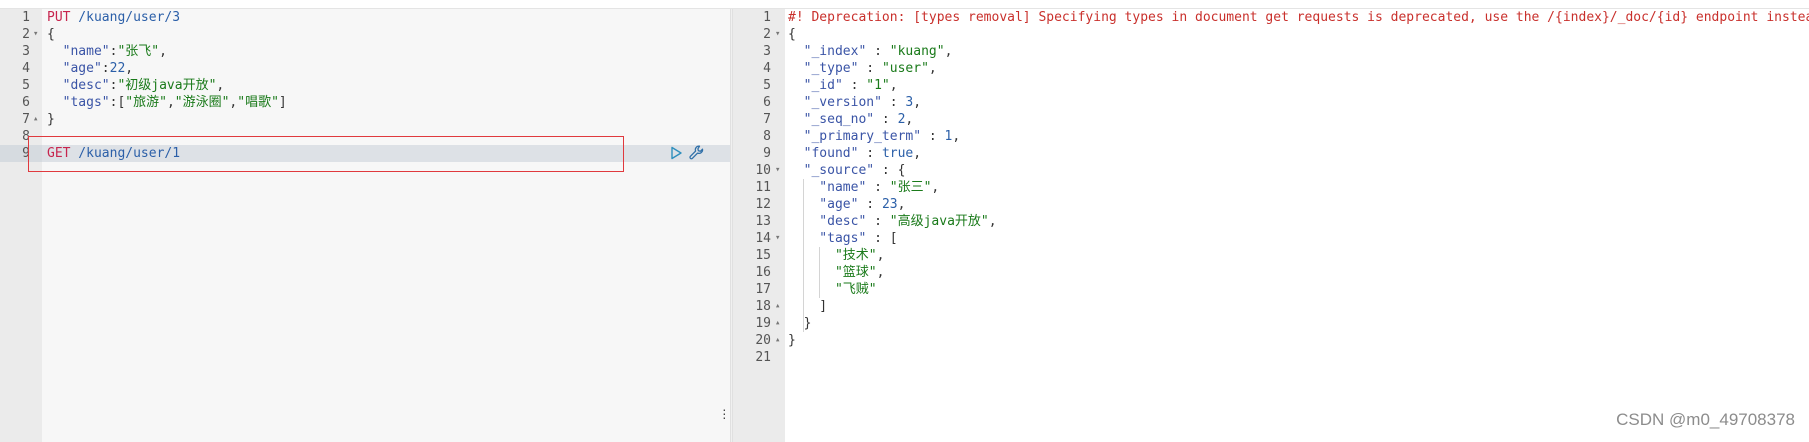  I want to click on code-line: 4 "_type" : "user",, so click(1271, 68).